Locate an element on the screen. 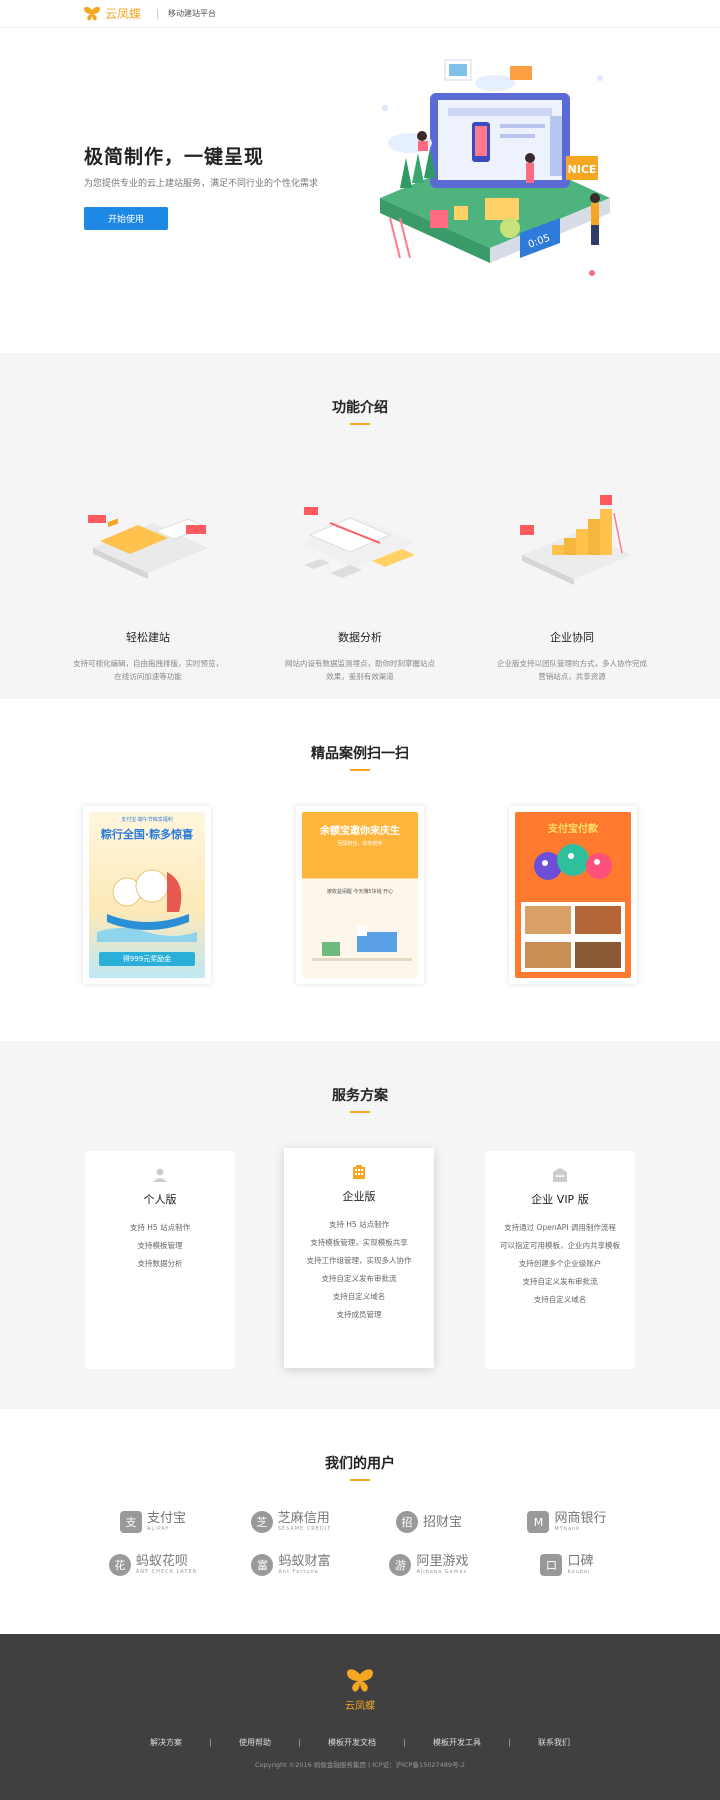 The image size is (720, 1800). users-title-underline is located at coordinates (360, 1480).